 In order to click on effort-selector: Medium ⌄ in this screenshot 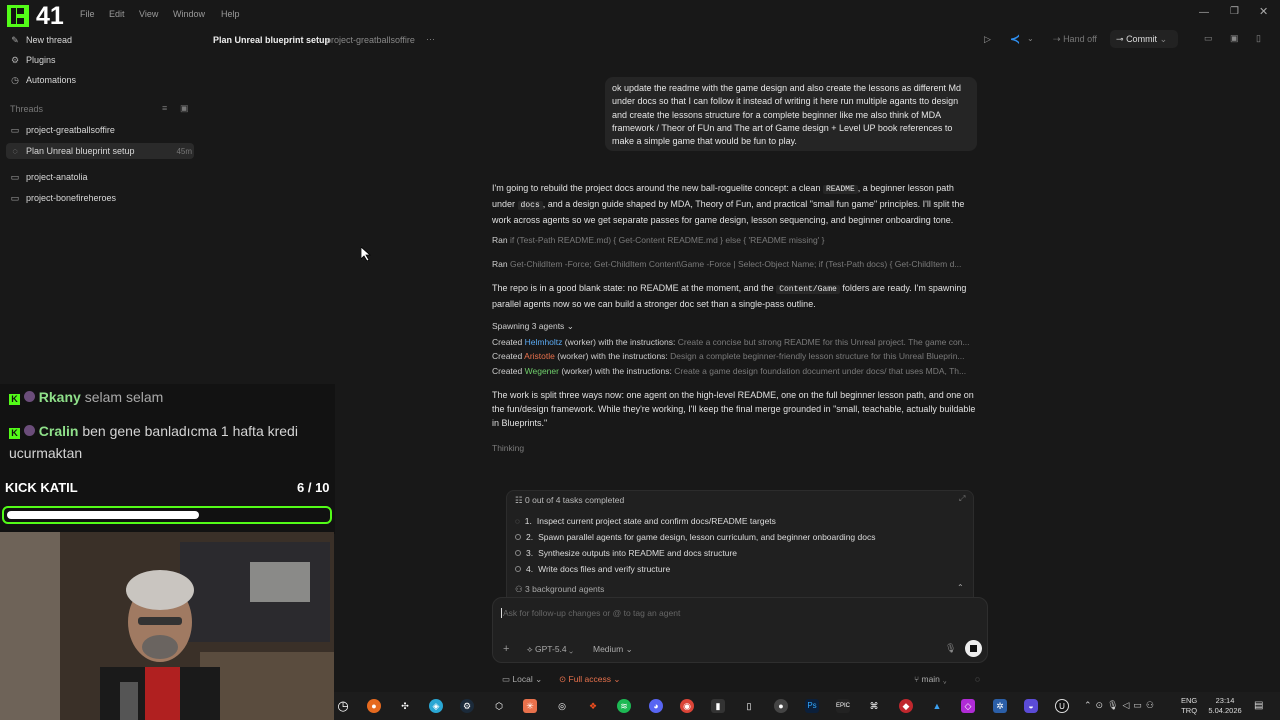, I will do `click(613, 649)`.